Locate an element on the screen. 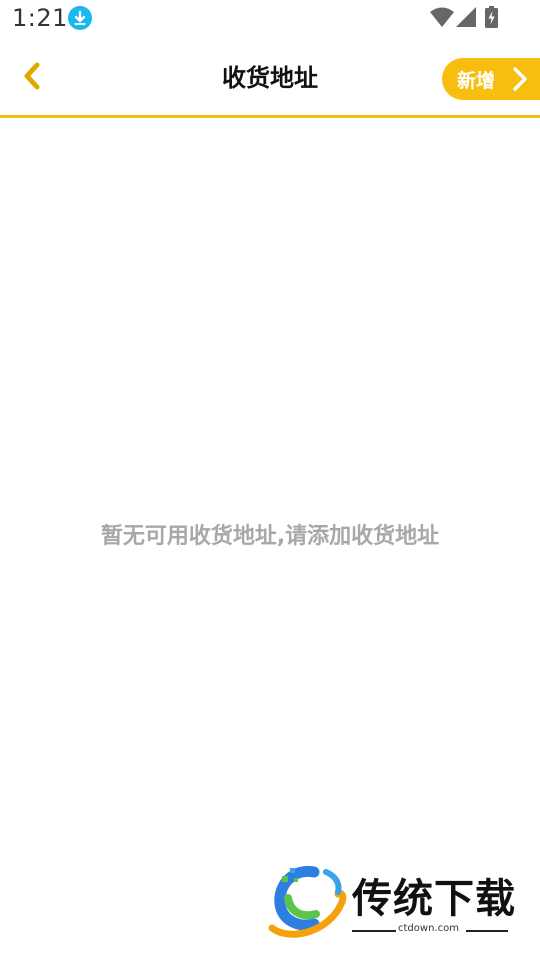 Image resolution: width=540 pixels, height=960 pixels. add-address-button: 新增 is located at coordinates (491, 79).